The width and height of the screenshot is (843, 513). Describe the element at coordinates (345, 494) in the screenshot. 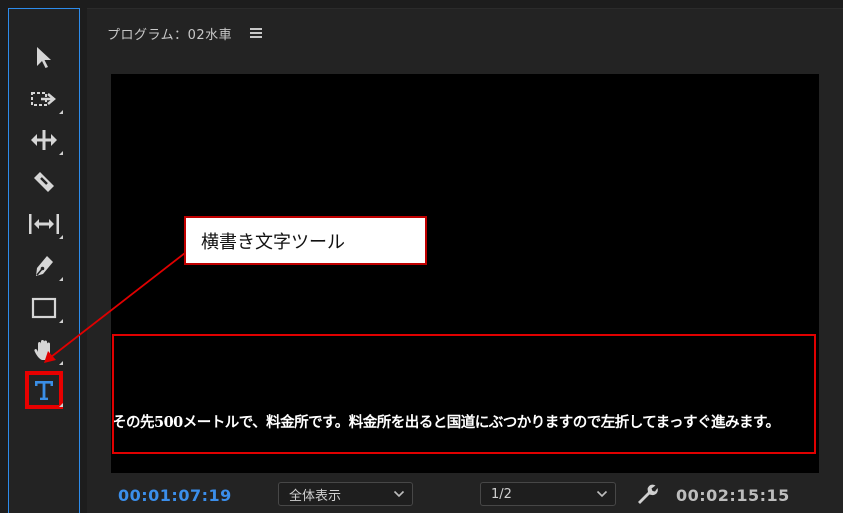

I see `zoom-level-select: 全体表示` at that location.